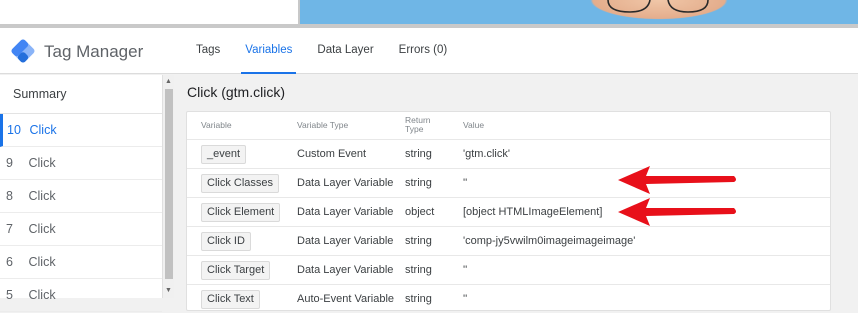 This screenshot has width=858, height=313. Describe the element at coordinates (14, 130) in the screenshot. I see `event-number: 10` at that location.